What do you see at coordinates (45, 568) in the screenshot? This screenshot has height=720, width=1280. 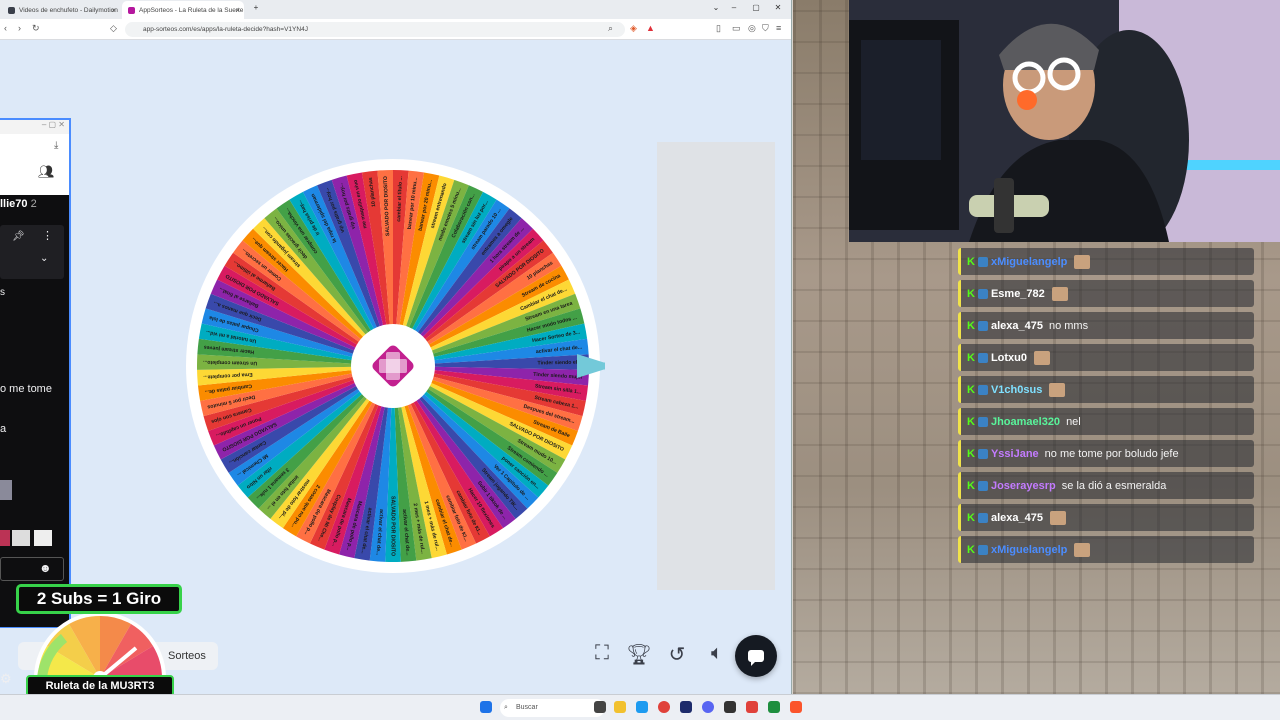 I see `emoji-icon: ☻` at bounding box center [45, 568].